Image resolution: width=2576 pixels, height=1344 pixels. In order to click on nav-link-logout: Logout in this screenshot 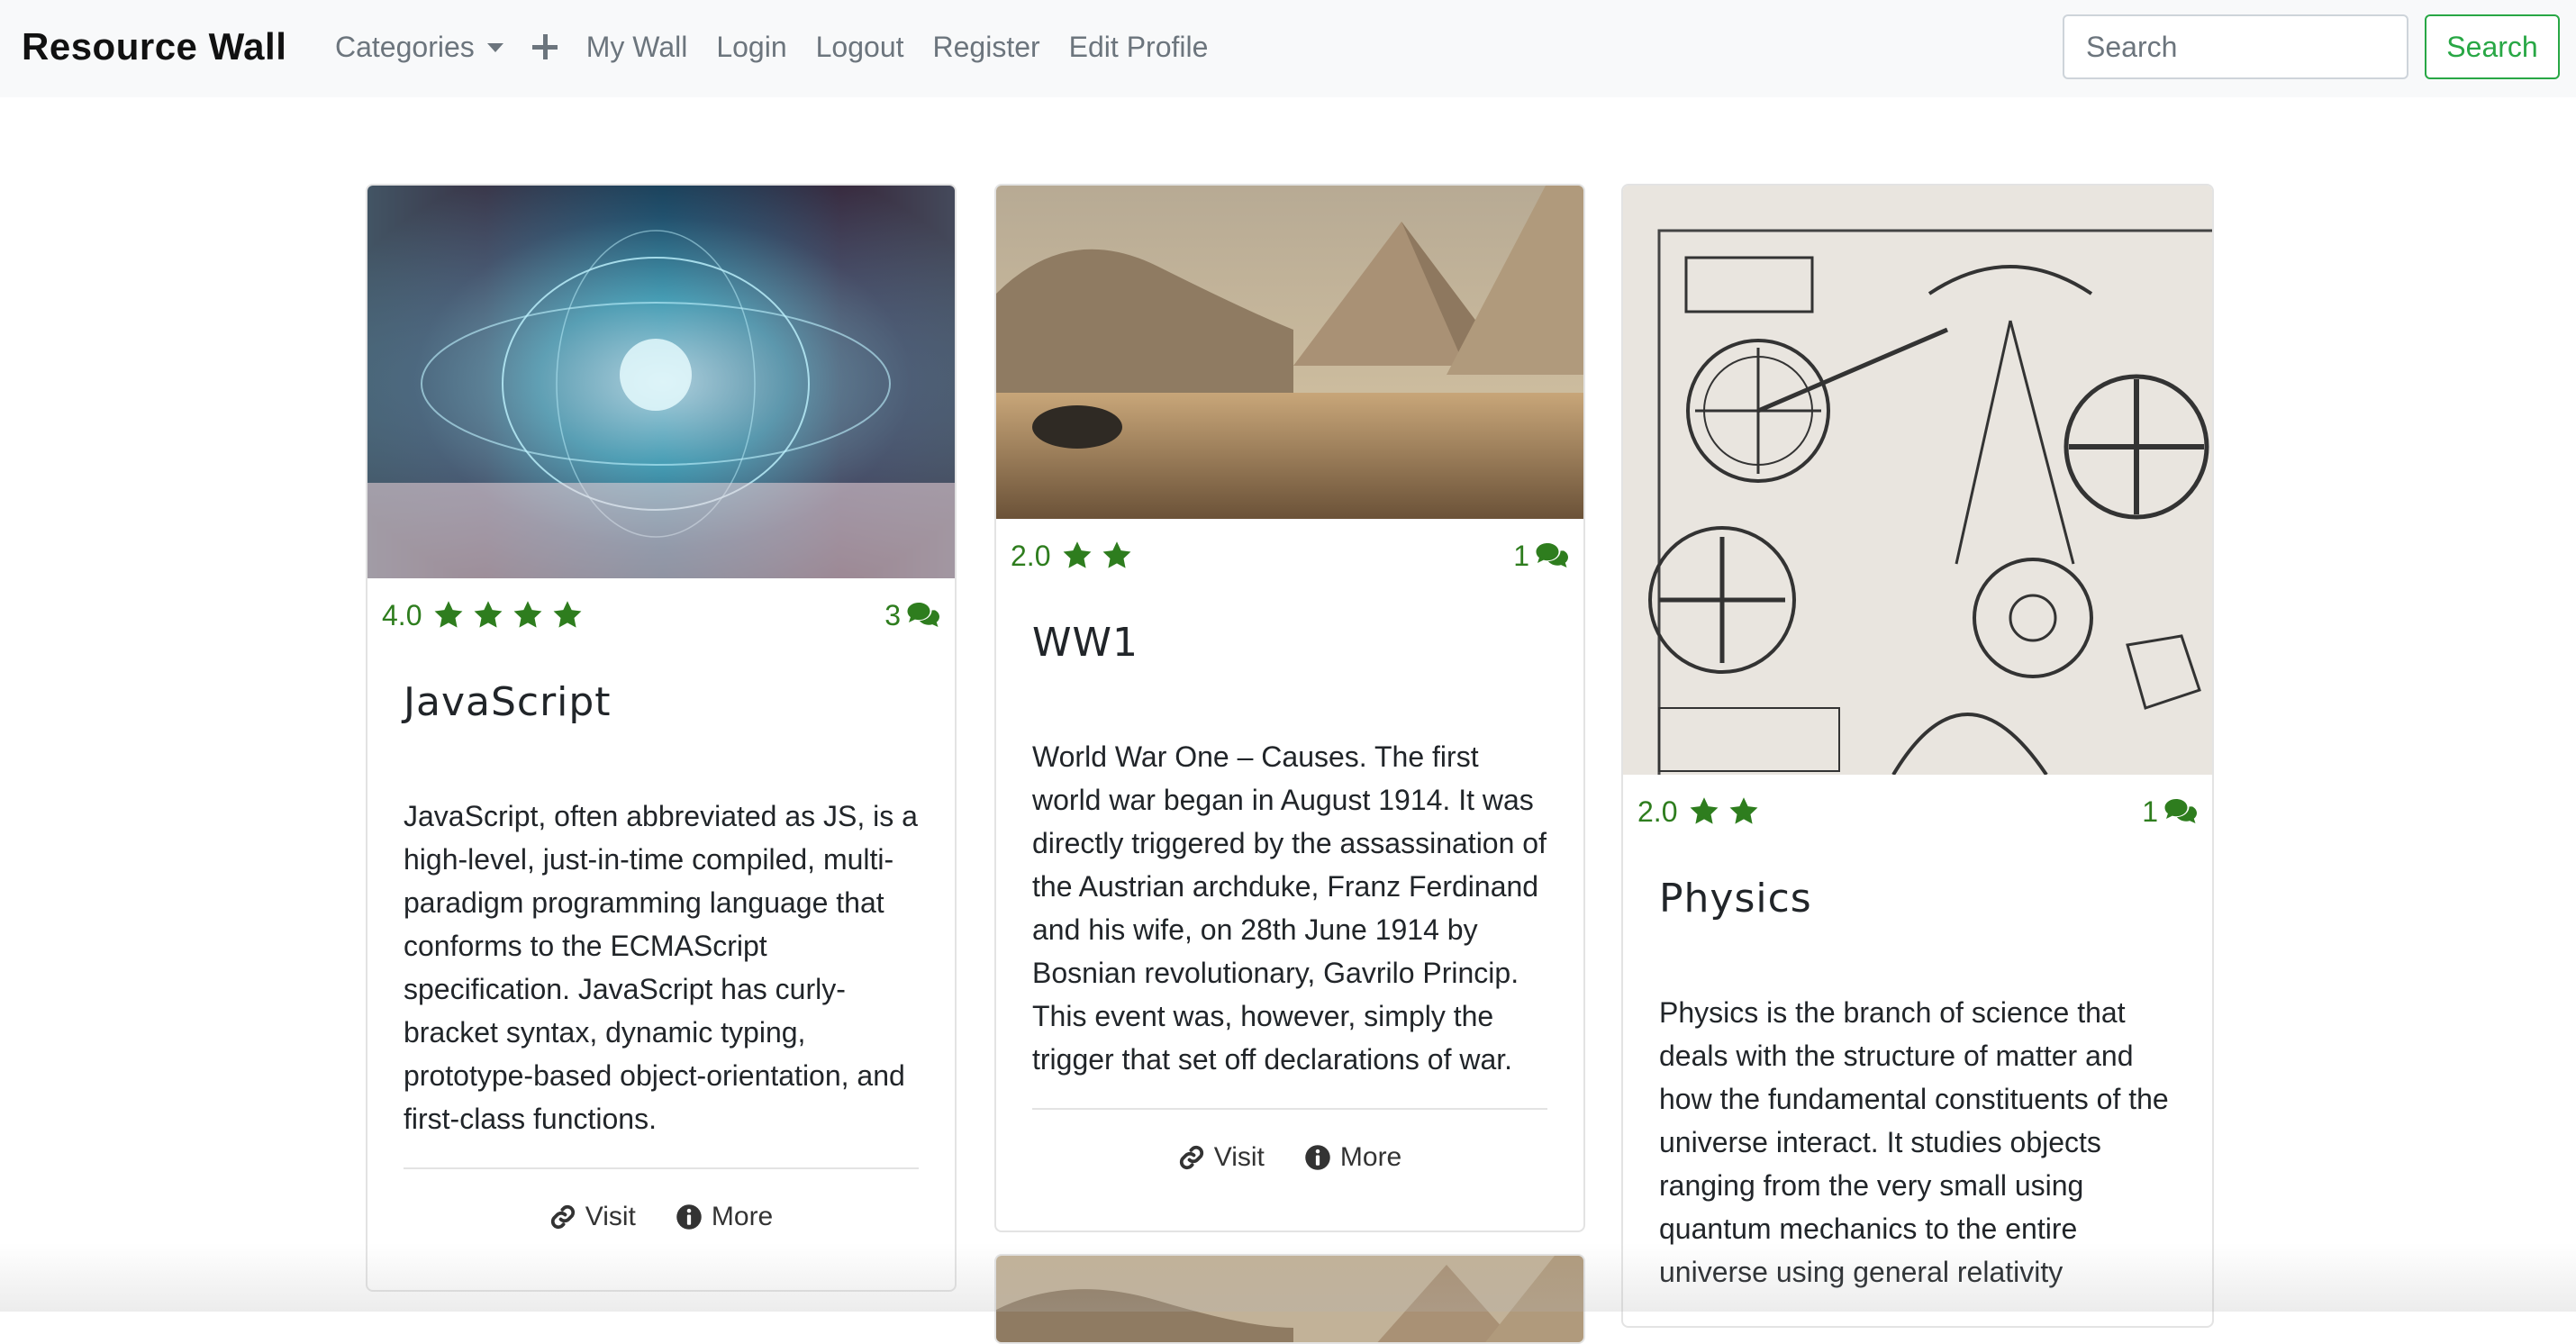, I will do `click(860, 47)`.